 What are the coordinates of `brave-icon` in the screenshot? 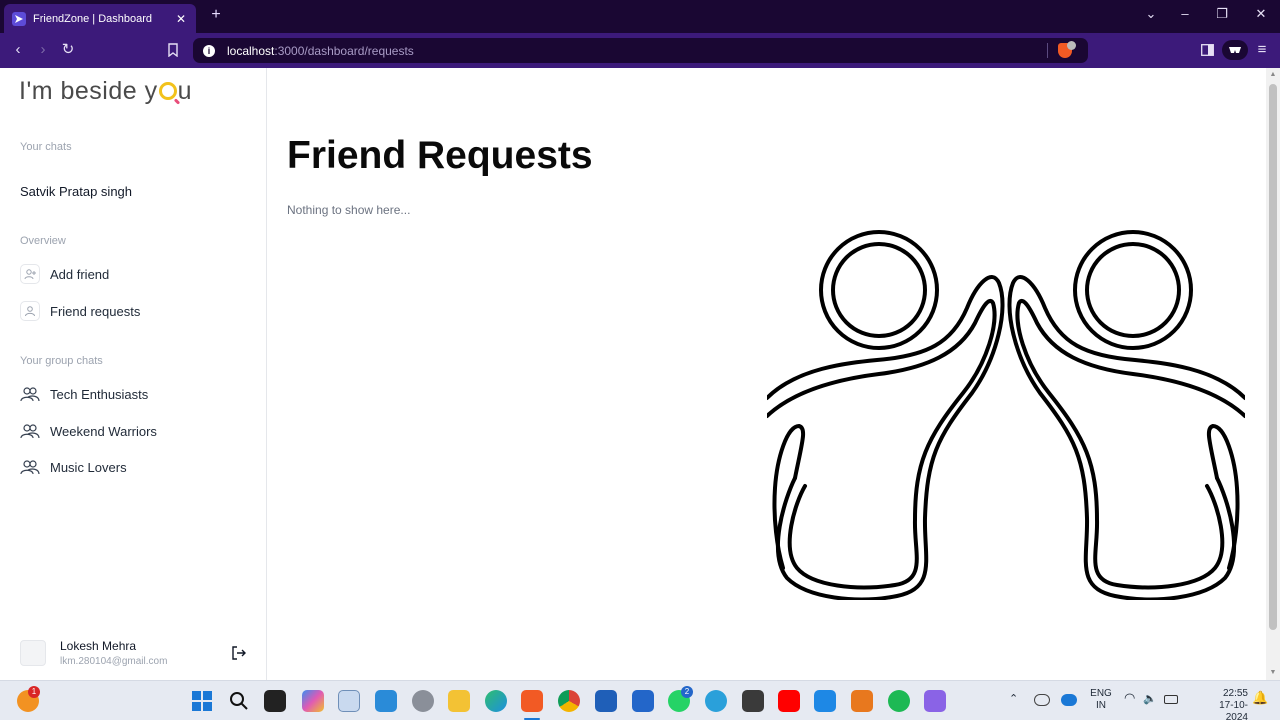 It's located at (532, 701).